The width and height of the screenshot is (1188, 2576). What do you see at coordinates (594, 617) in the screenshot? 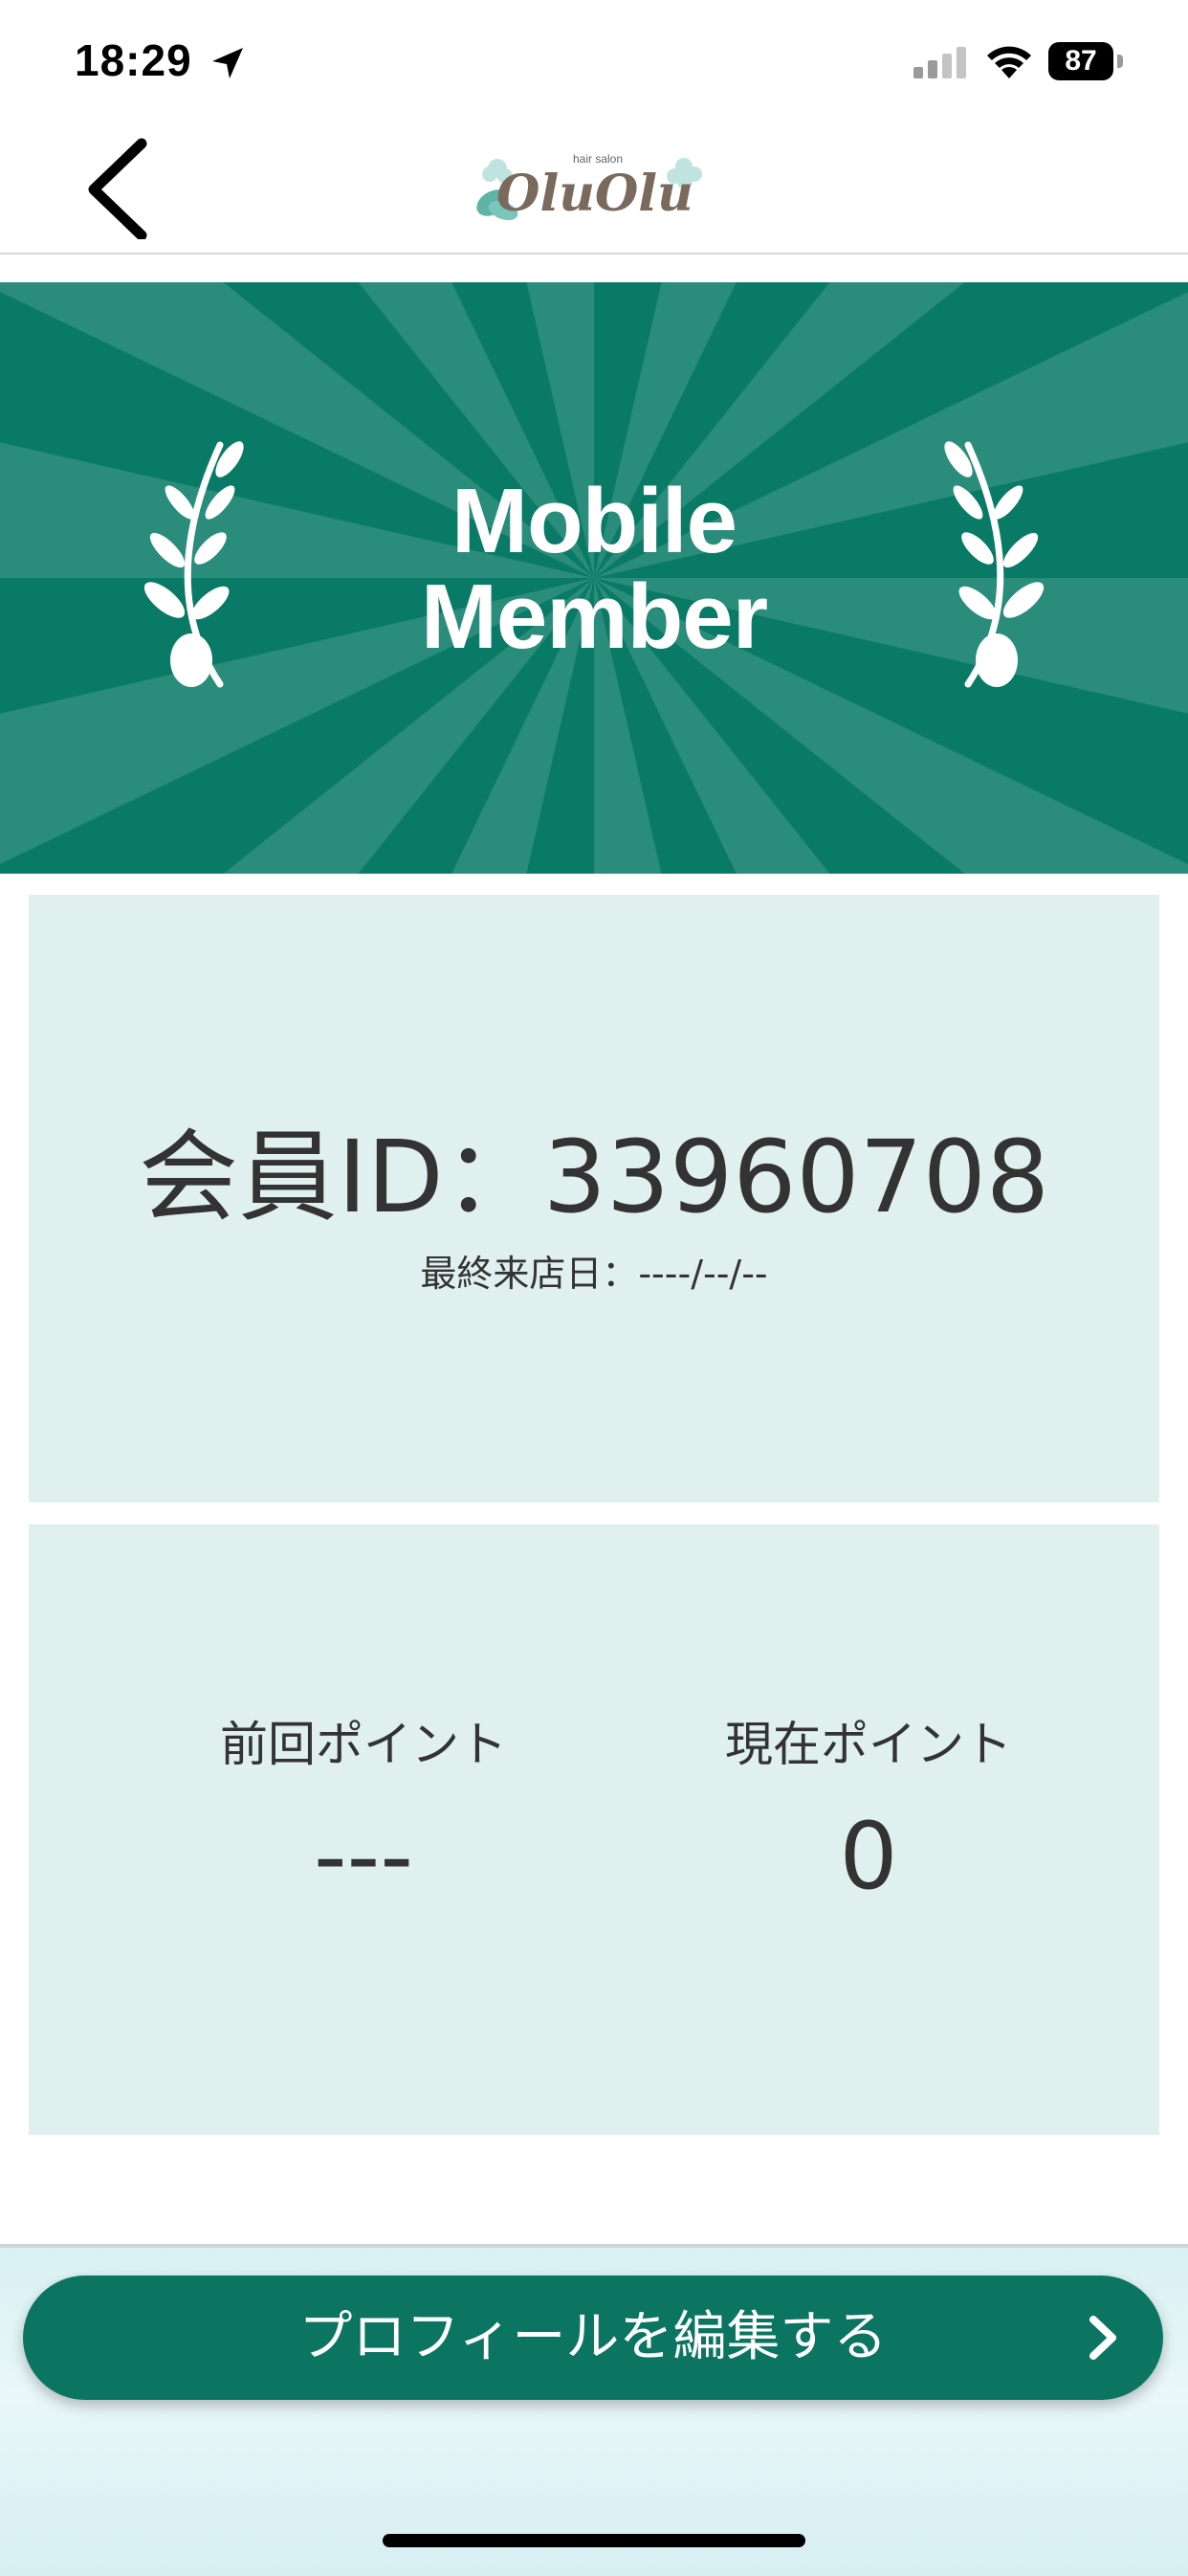
I see `banner-title-line2: Member` at bounding box center [594, 617].